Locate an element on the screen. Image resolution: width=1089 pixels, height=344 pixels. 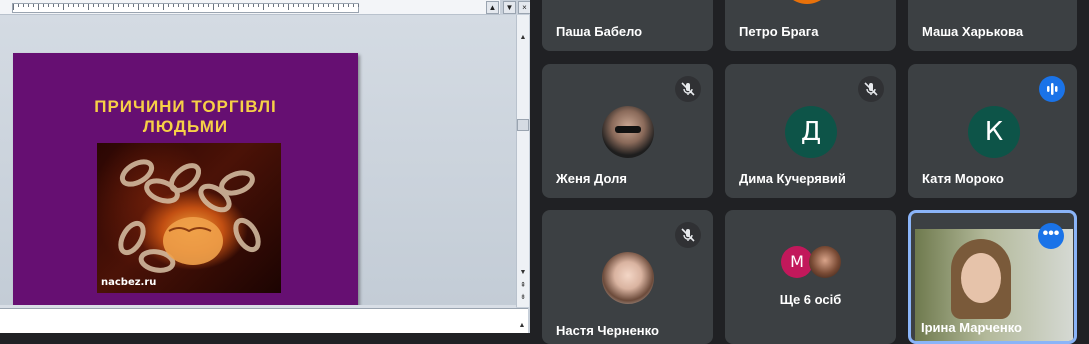
participant-tile: Настя Черненко is located at coordinates (627, 277).